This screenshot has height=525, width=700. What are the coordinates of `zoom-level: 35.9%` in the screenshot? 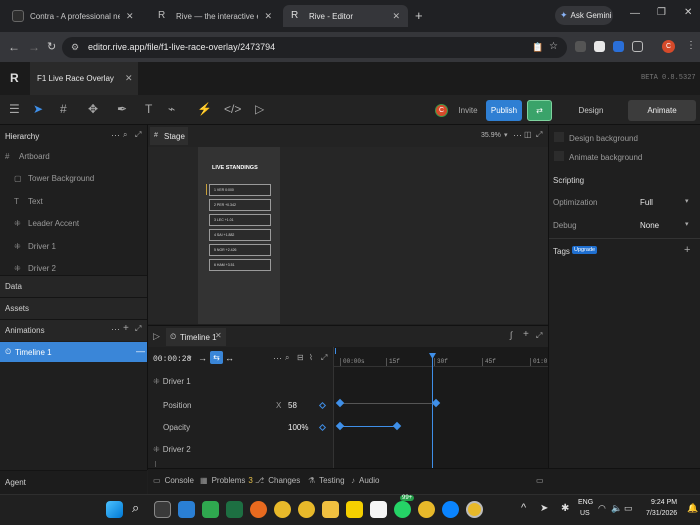 It's located at (491, 135).